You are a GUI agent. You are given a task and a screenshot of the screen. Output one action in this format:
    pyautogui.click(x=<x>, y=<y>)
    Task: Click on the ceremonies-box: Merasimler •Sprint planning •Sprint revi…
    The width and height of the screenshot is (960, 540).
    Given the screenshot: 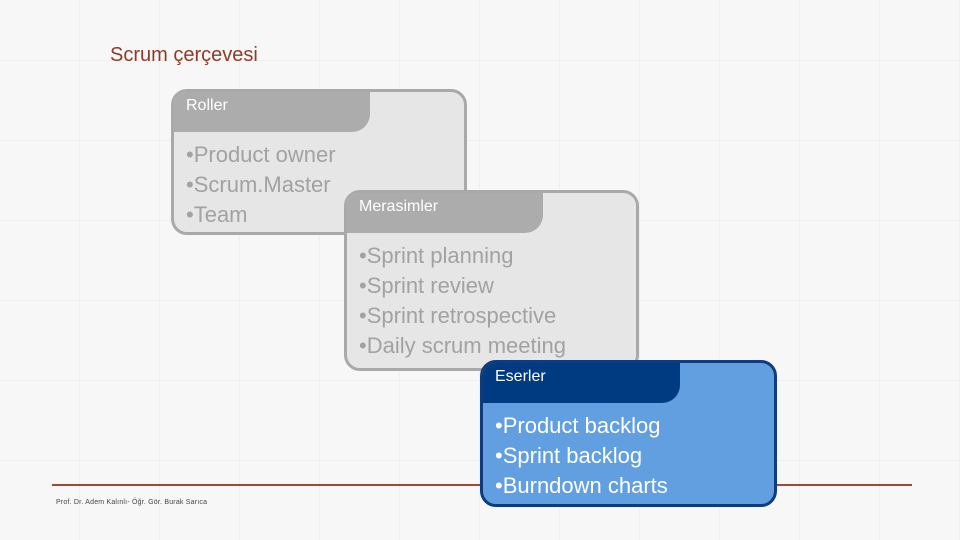 What is the action you would take?
    pyautogui.click(x=491, y=280)
    